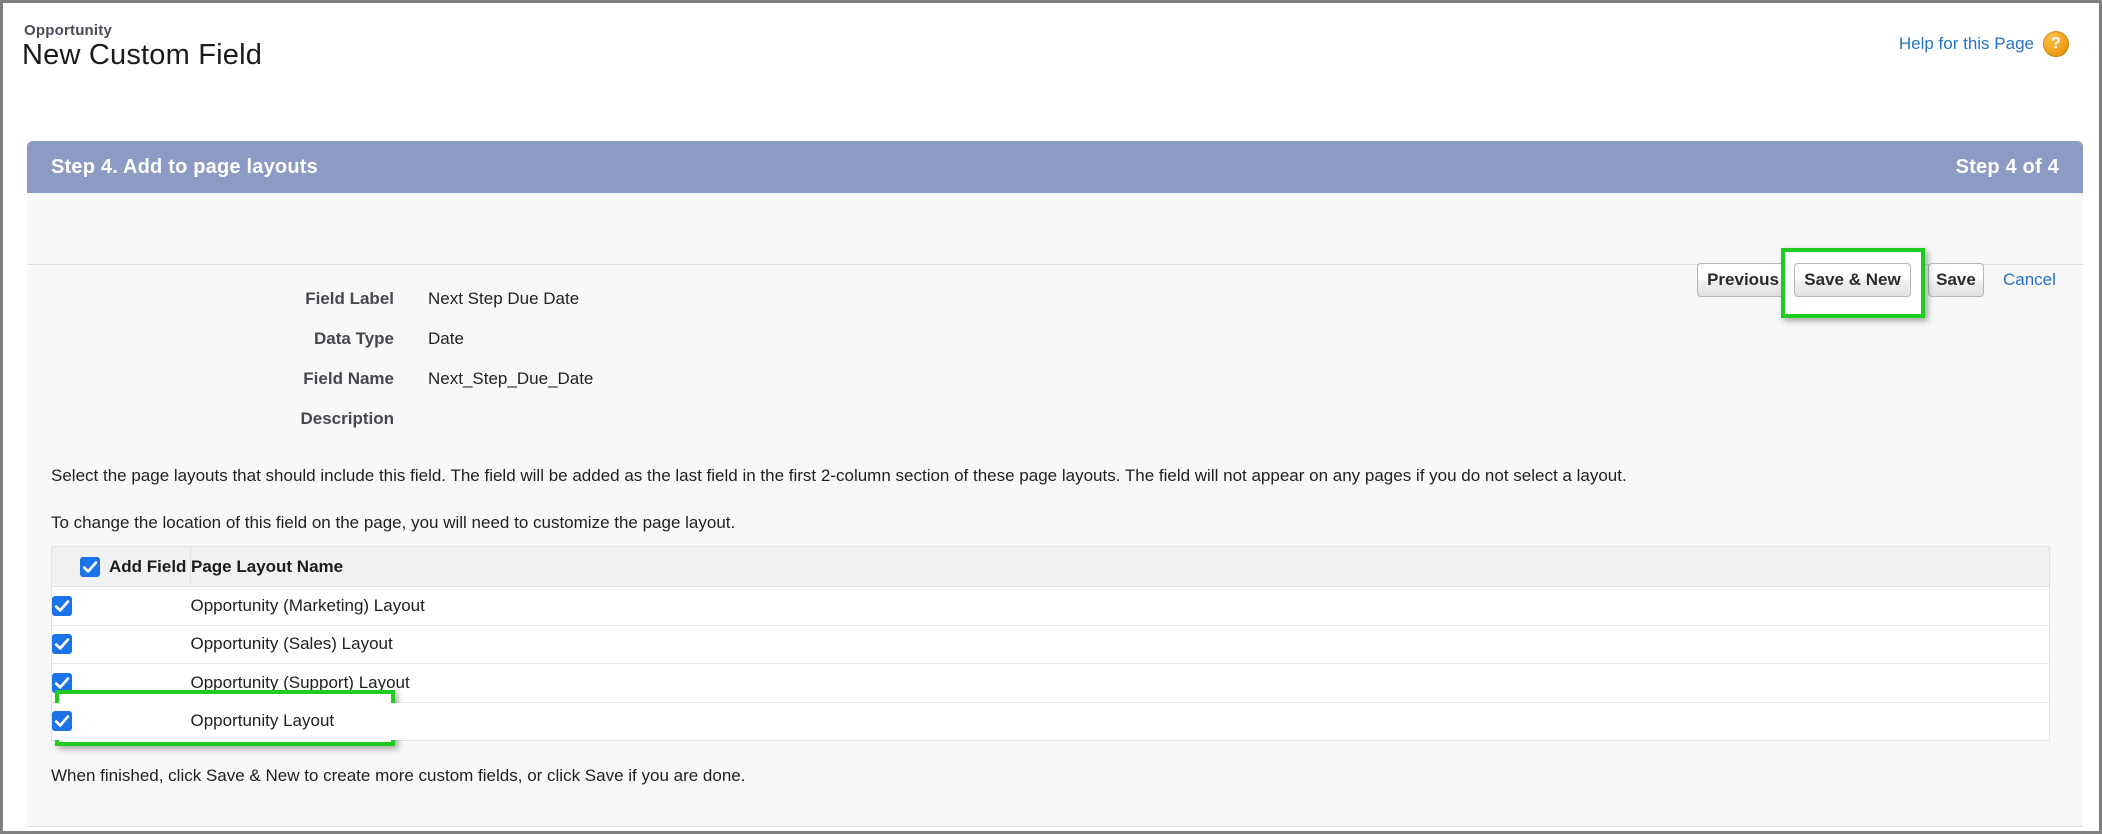  I want to click on table-row: Opportunity (Marketing) Layout, so click(1050, 606).